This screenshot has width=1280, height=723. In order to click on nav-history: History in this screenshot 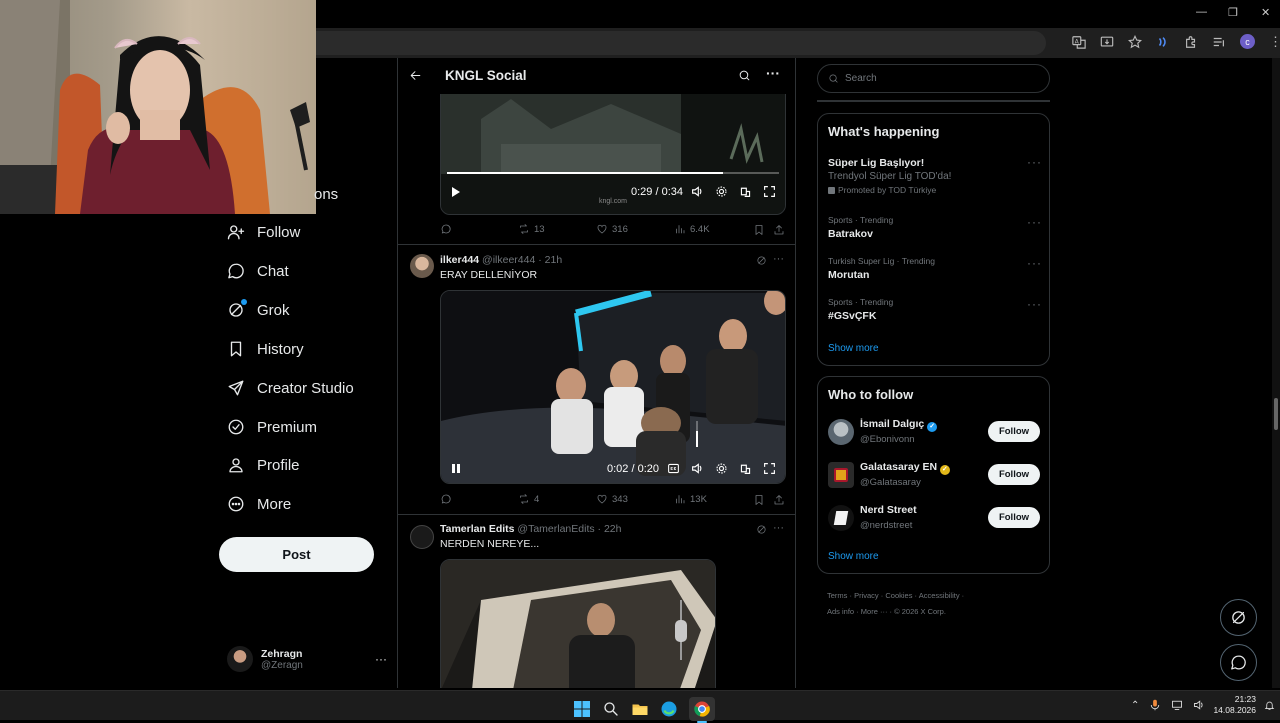, I will do `click(265, 349)`.